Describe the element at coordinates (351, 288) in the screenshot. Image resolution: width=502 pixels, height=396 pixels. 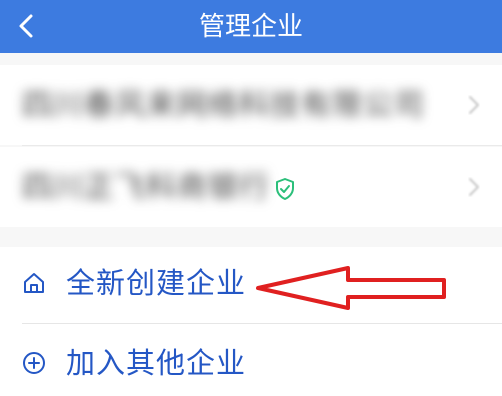
I see `annotation-arrow-icon` at that location.